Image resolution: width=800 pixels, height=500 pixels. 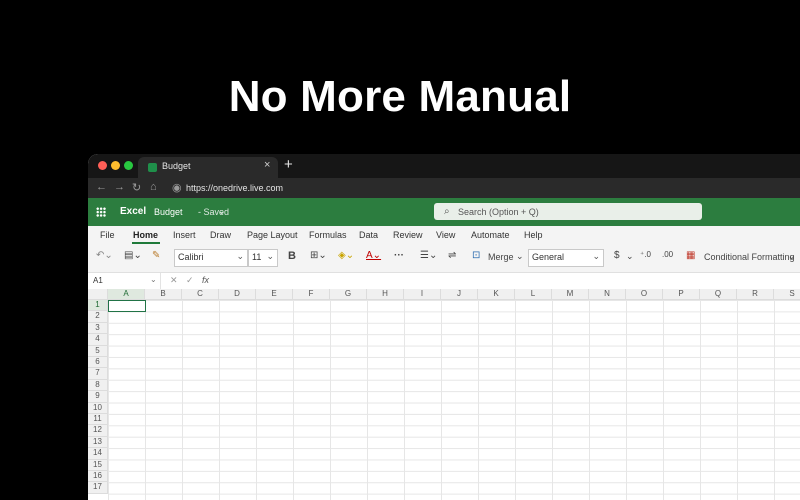 What do you see at coordinates (292, 256) in the screenshot?
I see `bold-button: B` at bounding box center [292, 256].